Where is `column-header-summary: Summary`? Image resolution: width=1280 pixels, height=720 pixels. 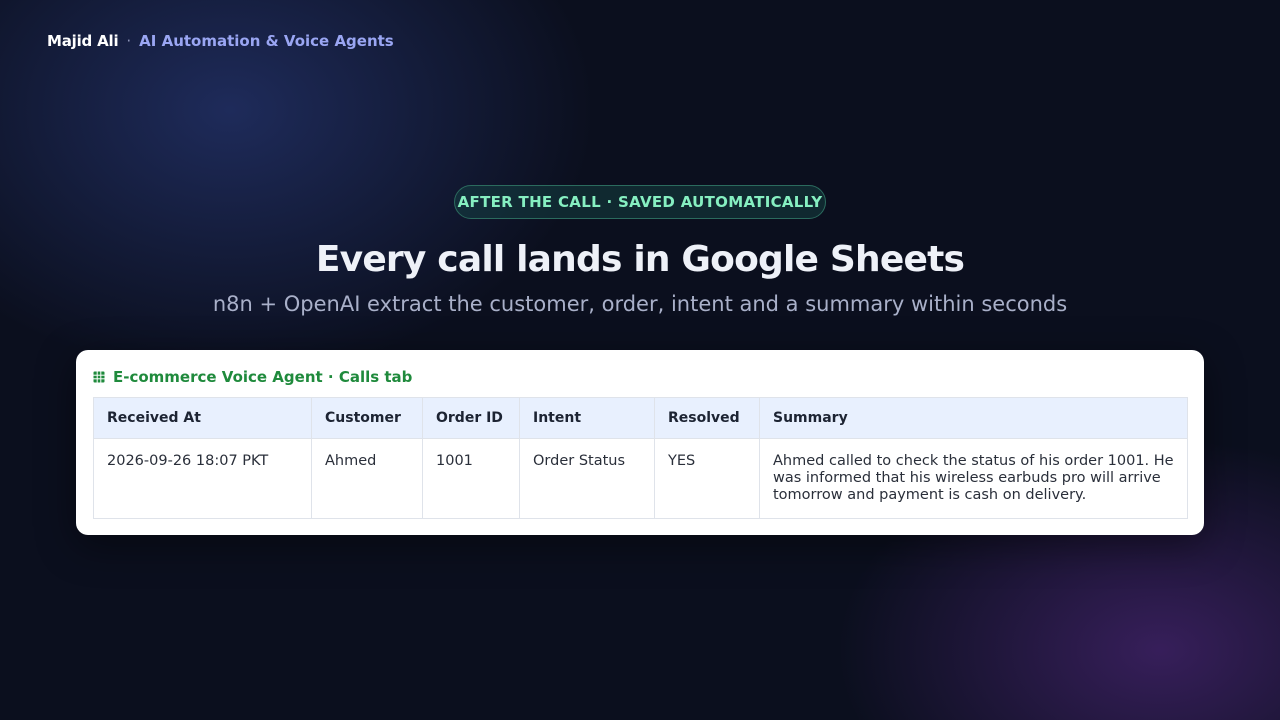 column-header-summary: Summary is located at coordinates (973, 418).